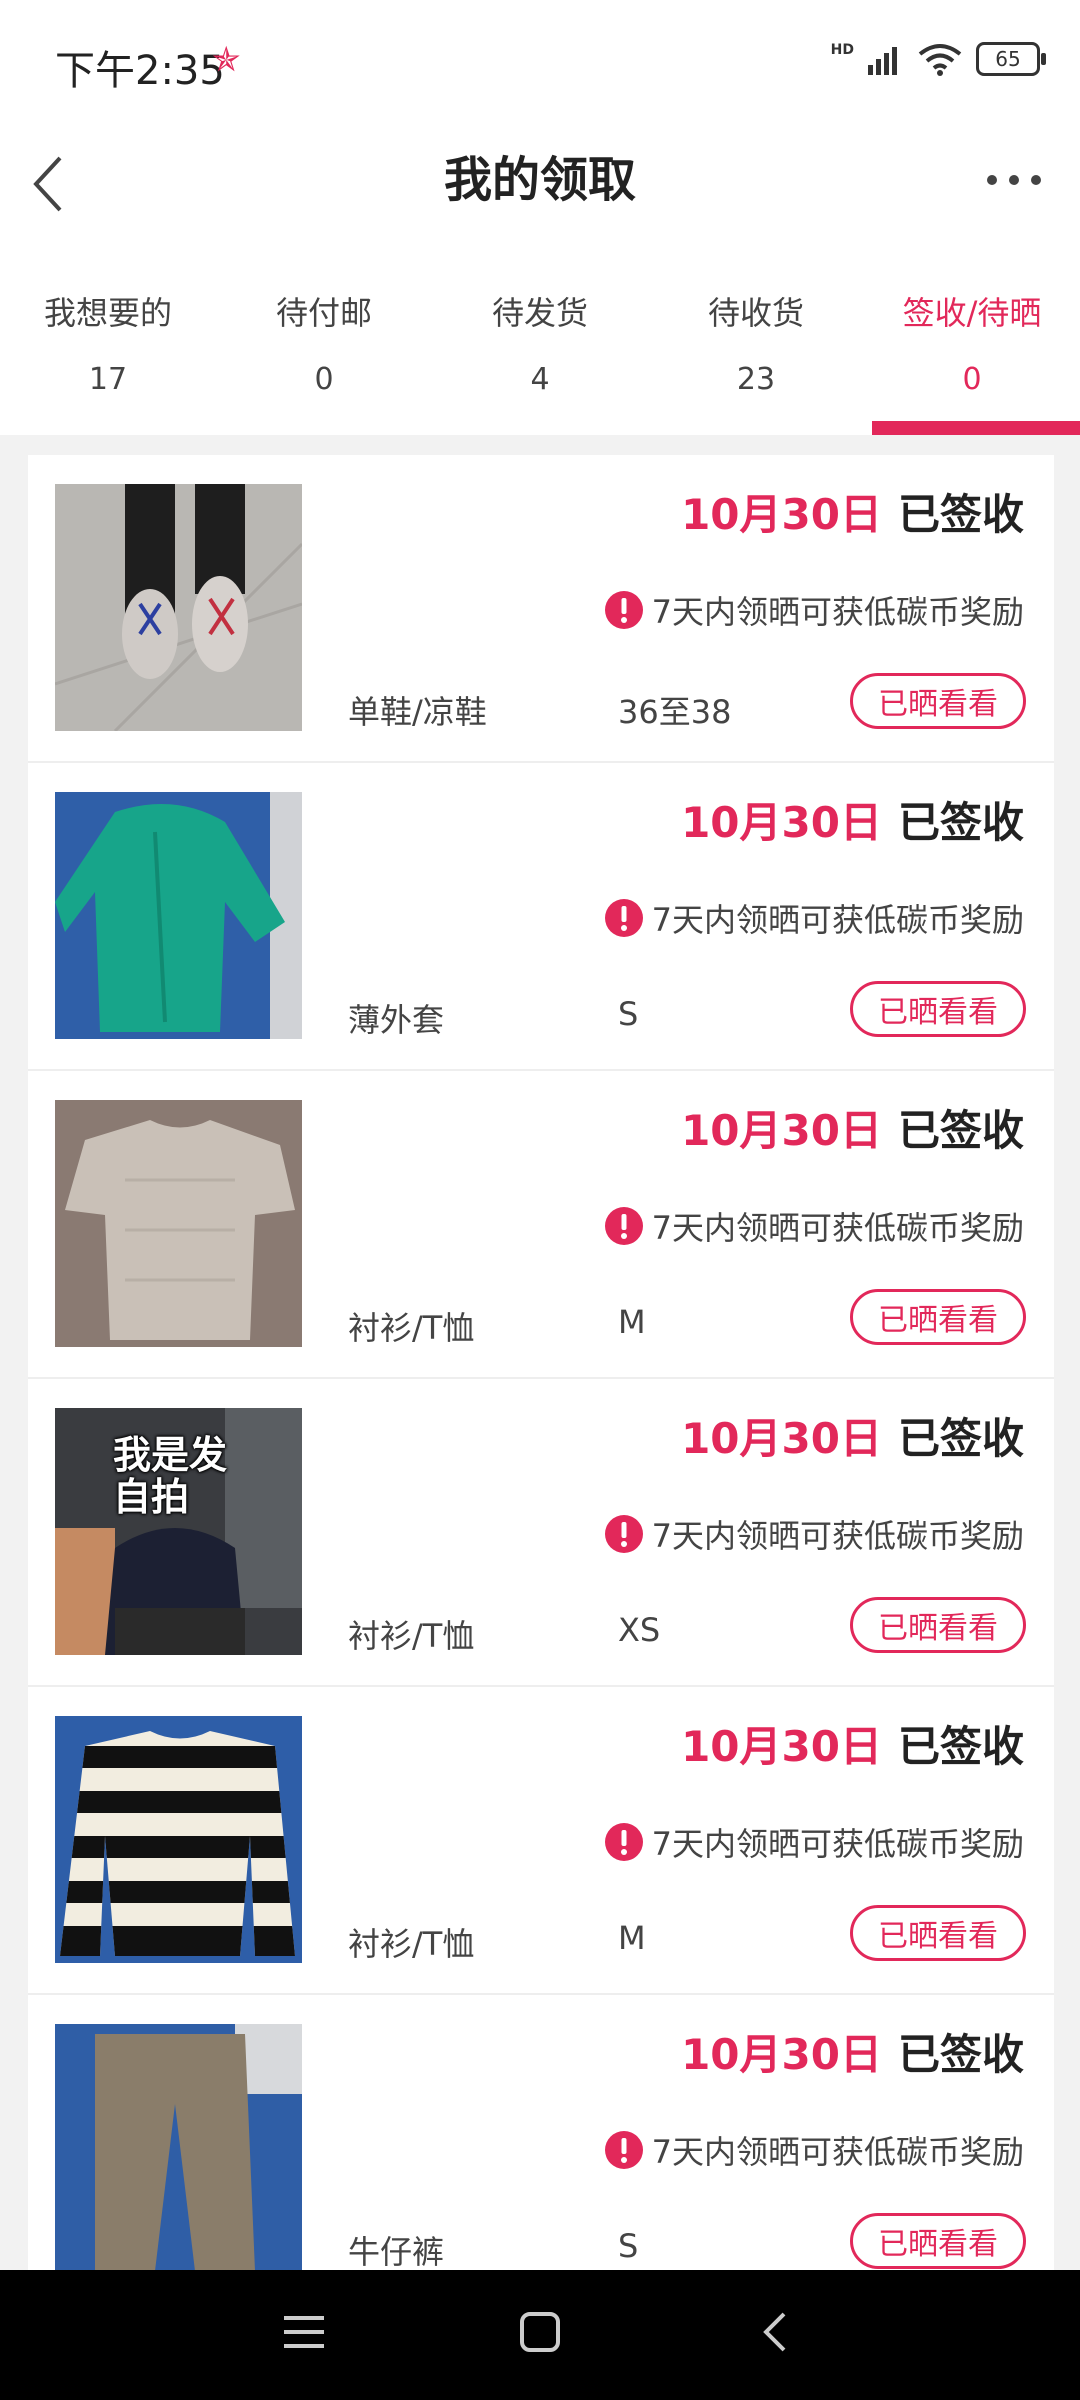  What do you see at coordinates (541, 917) in the screenshot?
I see `list-item: 10月30日 已签收 7天内领晒可获低碳币奖励 薄外套 S 已晒看看` at bounding box center [541, 917].